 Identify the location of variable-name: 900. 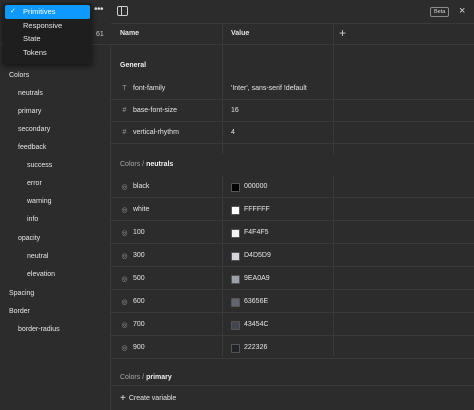
(139, 347).